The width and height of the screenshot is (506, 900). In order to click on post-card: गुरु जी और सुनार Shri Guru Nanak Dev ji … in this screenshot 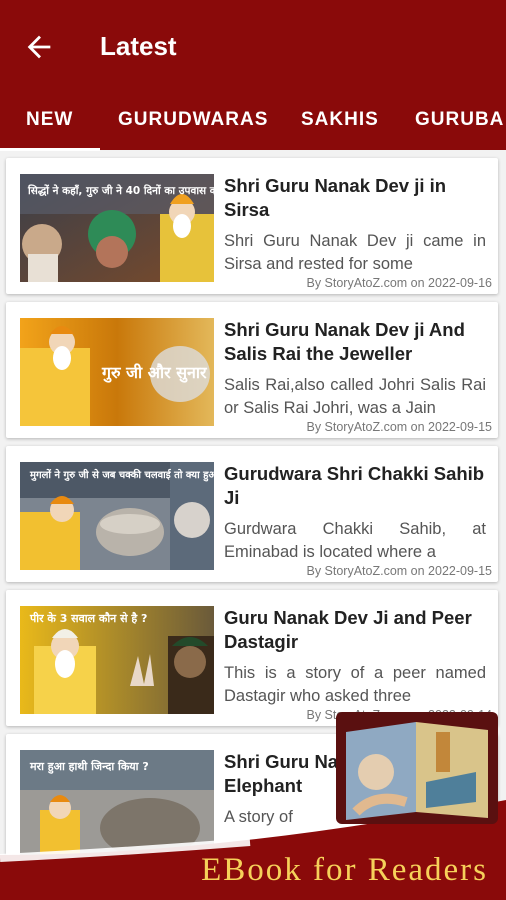, I will do `click(252, 370)`.